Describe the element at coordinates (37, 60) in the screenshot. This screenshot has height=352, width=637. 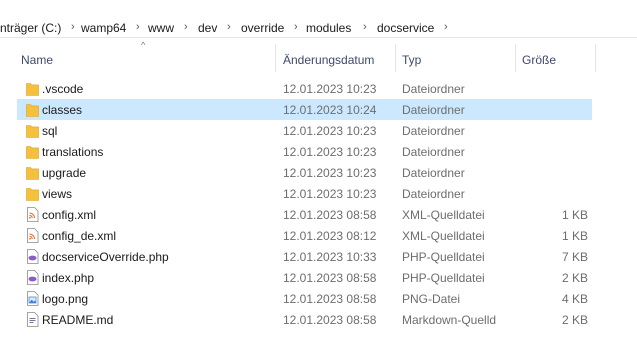
I see `column-header-name: Name` at that location.